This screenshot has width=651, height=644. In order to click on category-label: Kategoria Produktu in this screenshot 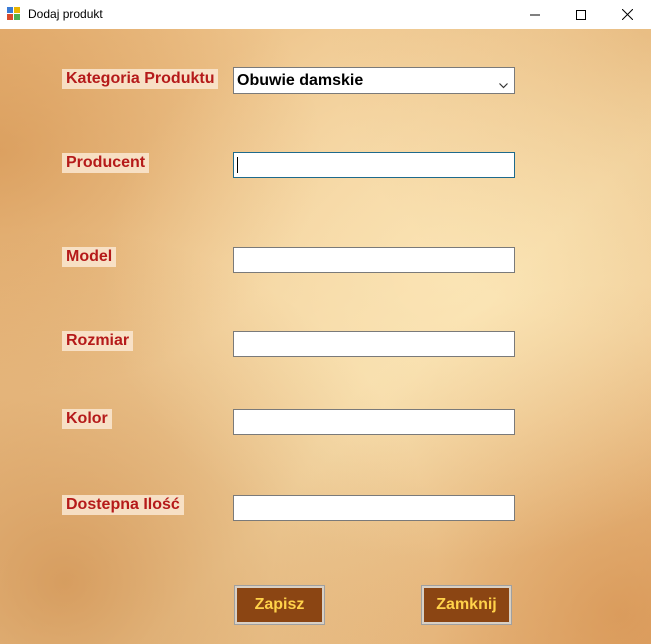, I will do `click(140, 79)`.